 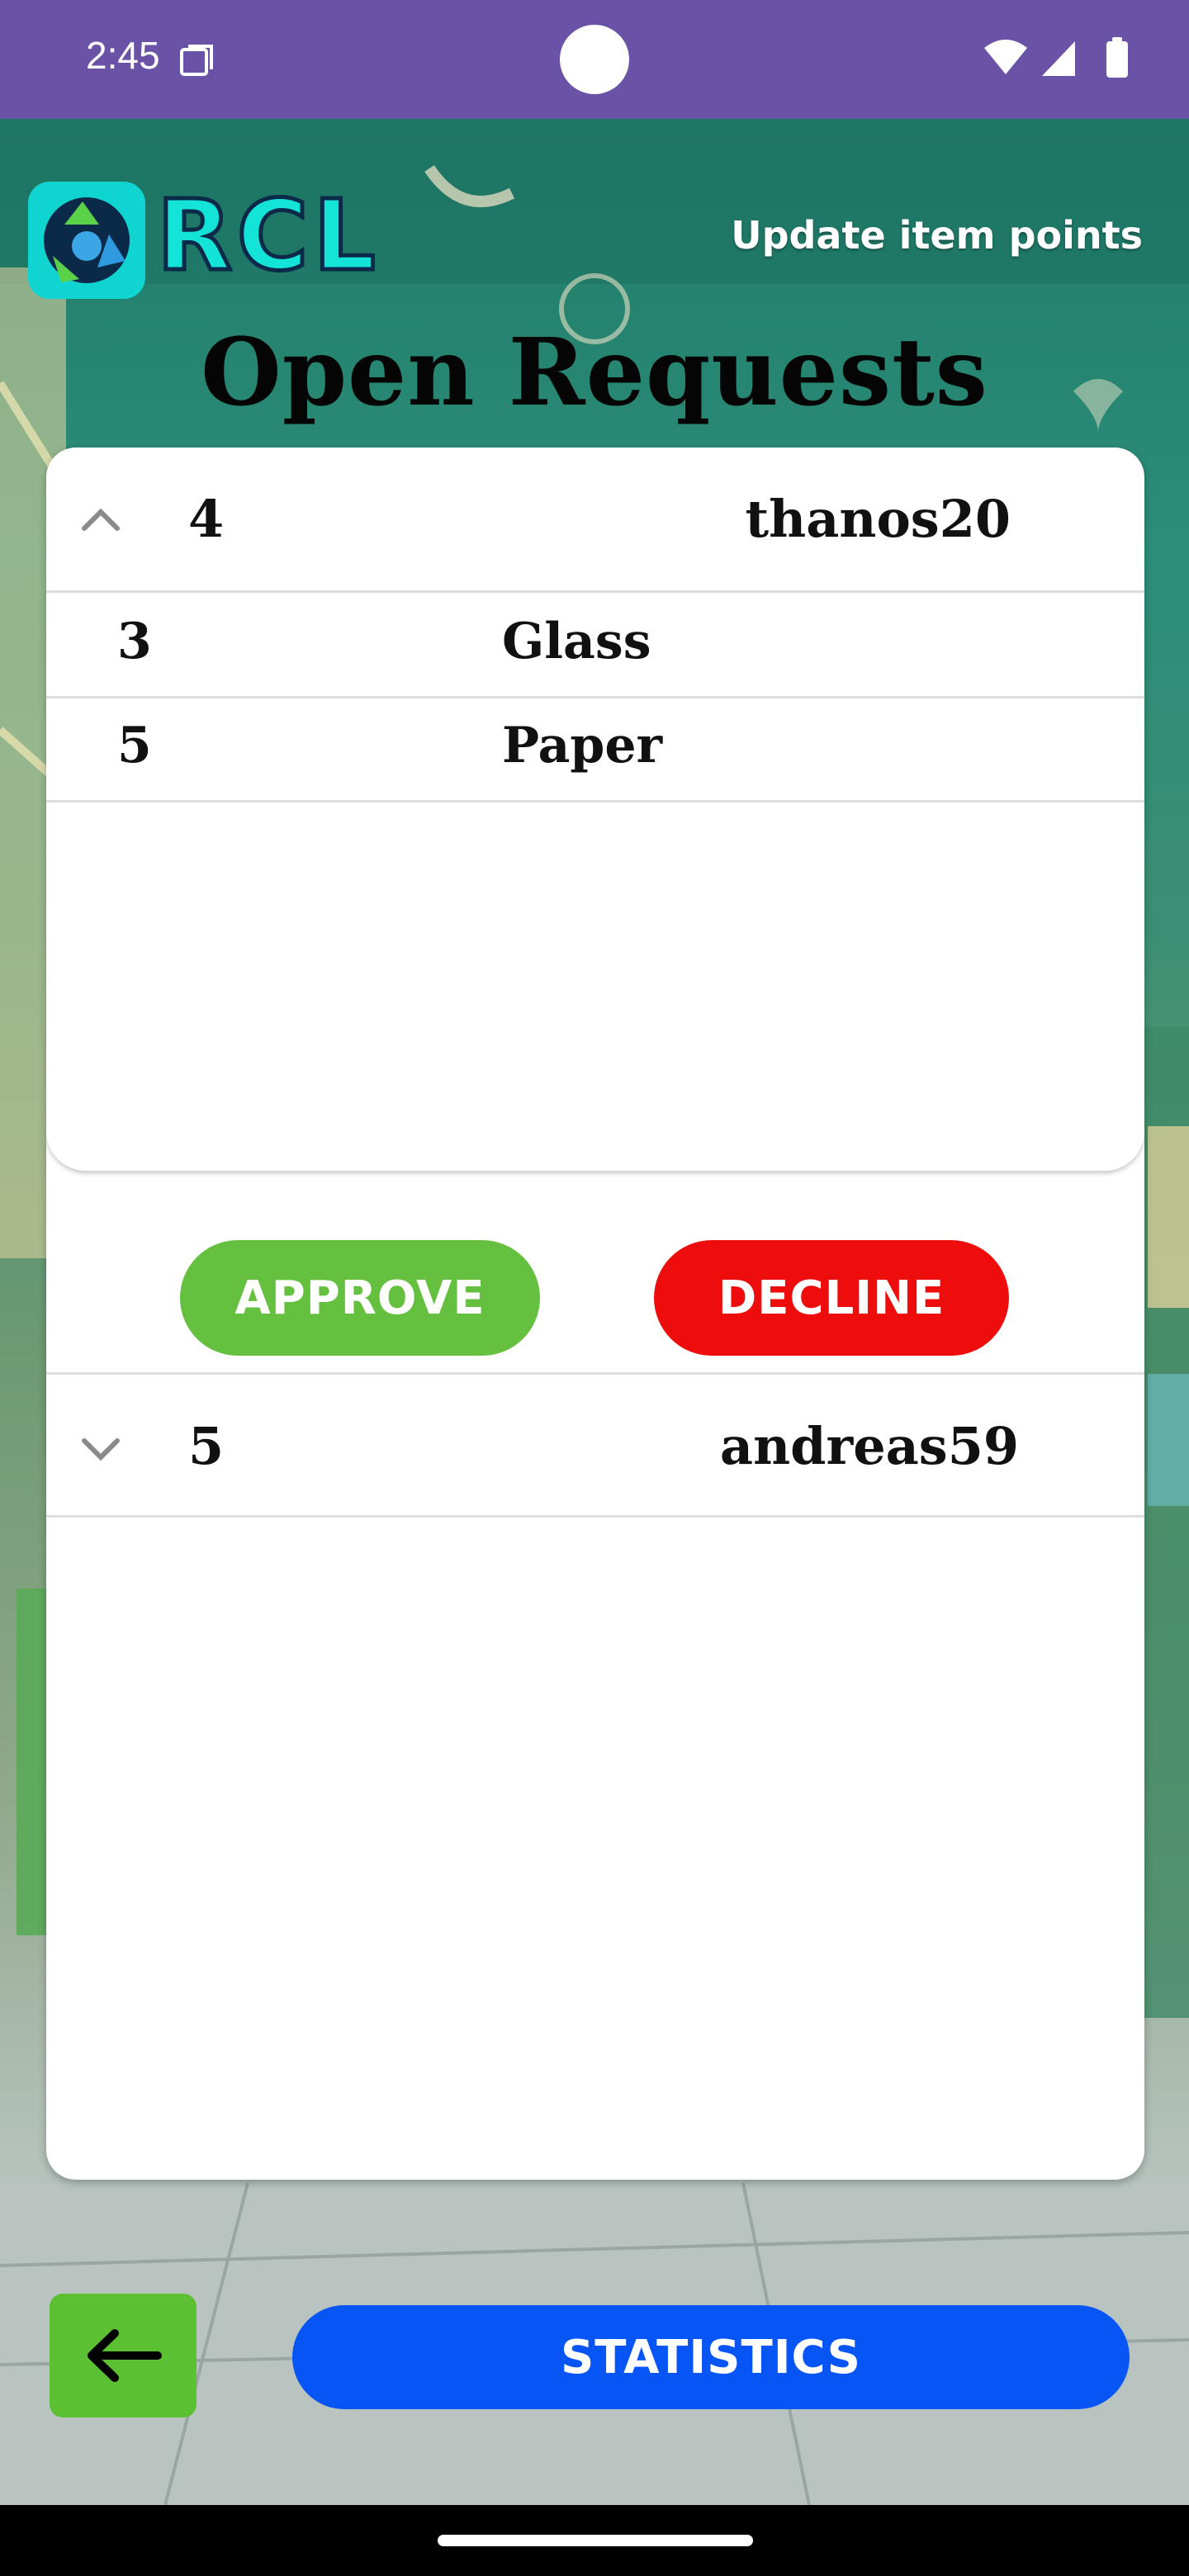 What do you see at coordinates (196, 60) in the screenshot?
I see `screen-record-icon` at bounding box center [196, 60].